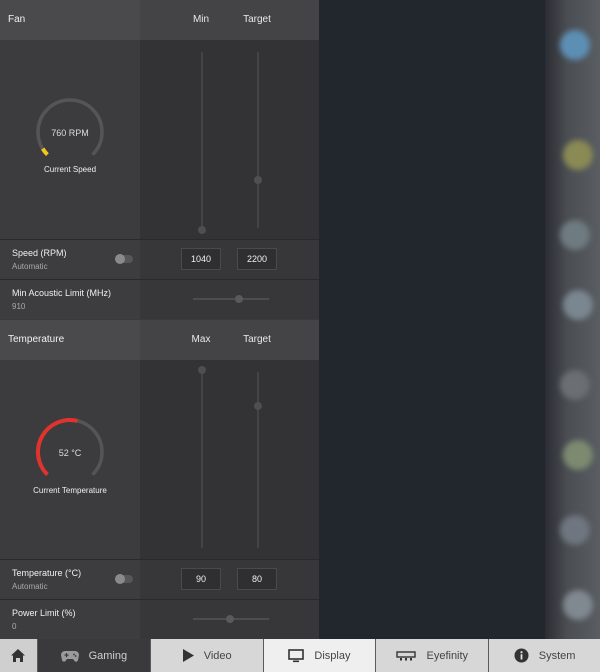 The width and height of the screenshot is (600, 672). Describe the element at coordinates (36, 339) in the screenshot. I see `temperature-title: Temperature` at that location.